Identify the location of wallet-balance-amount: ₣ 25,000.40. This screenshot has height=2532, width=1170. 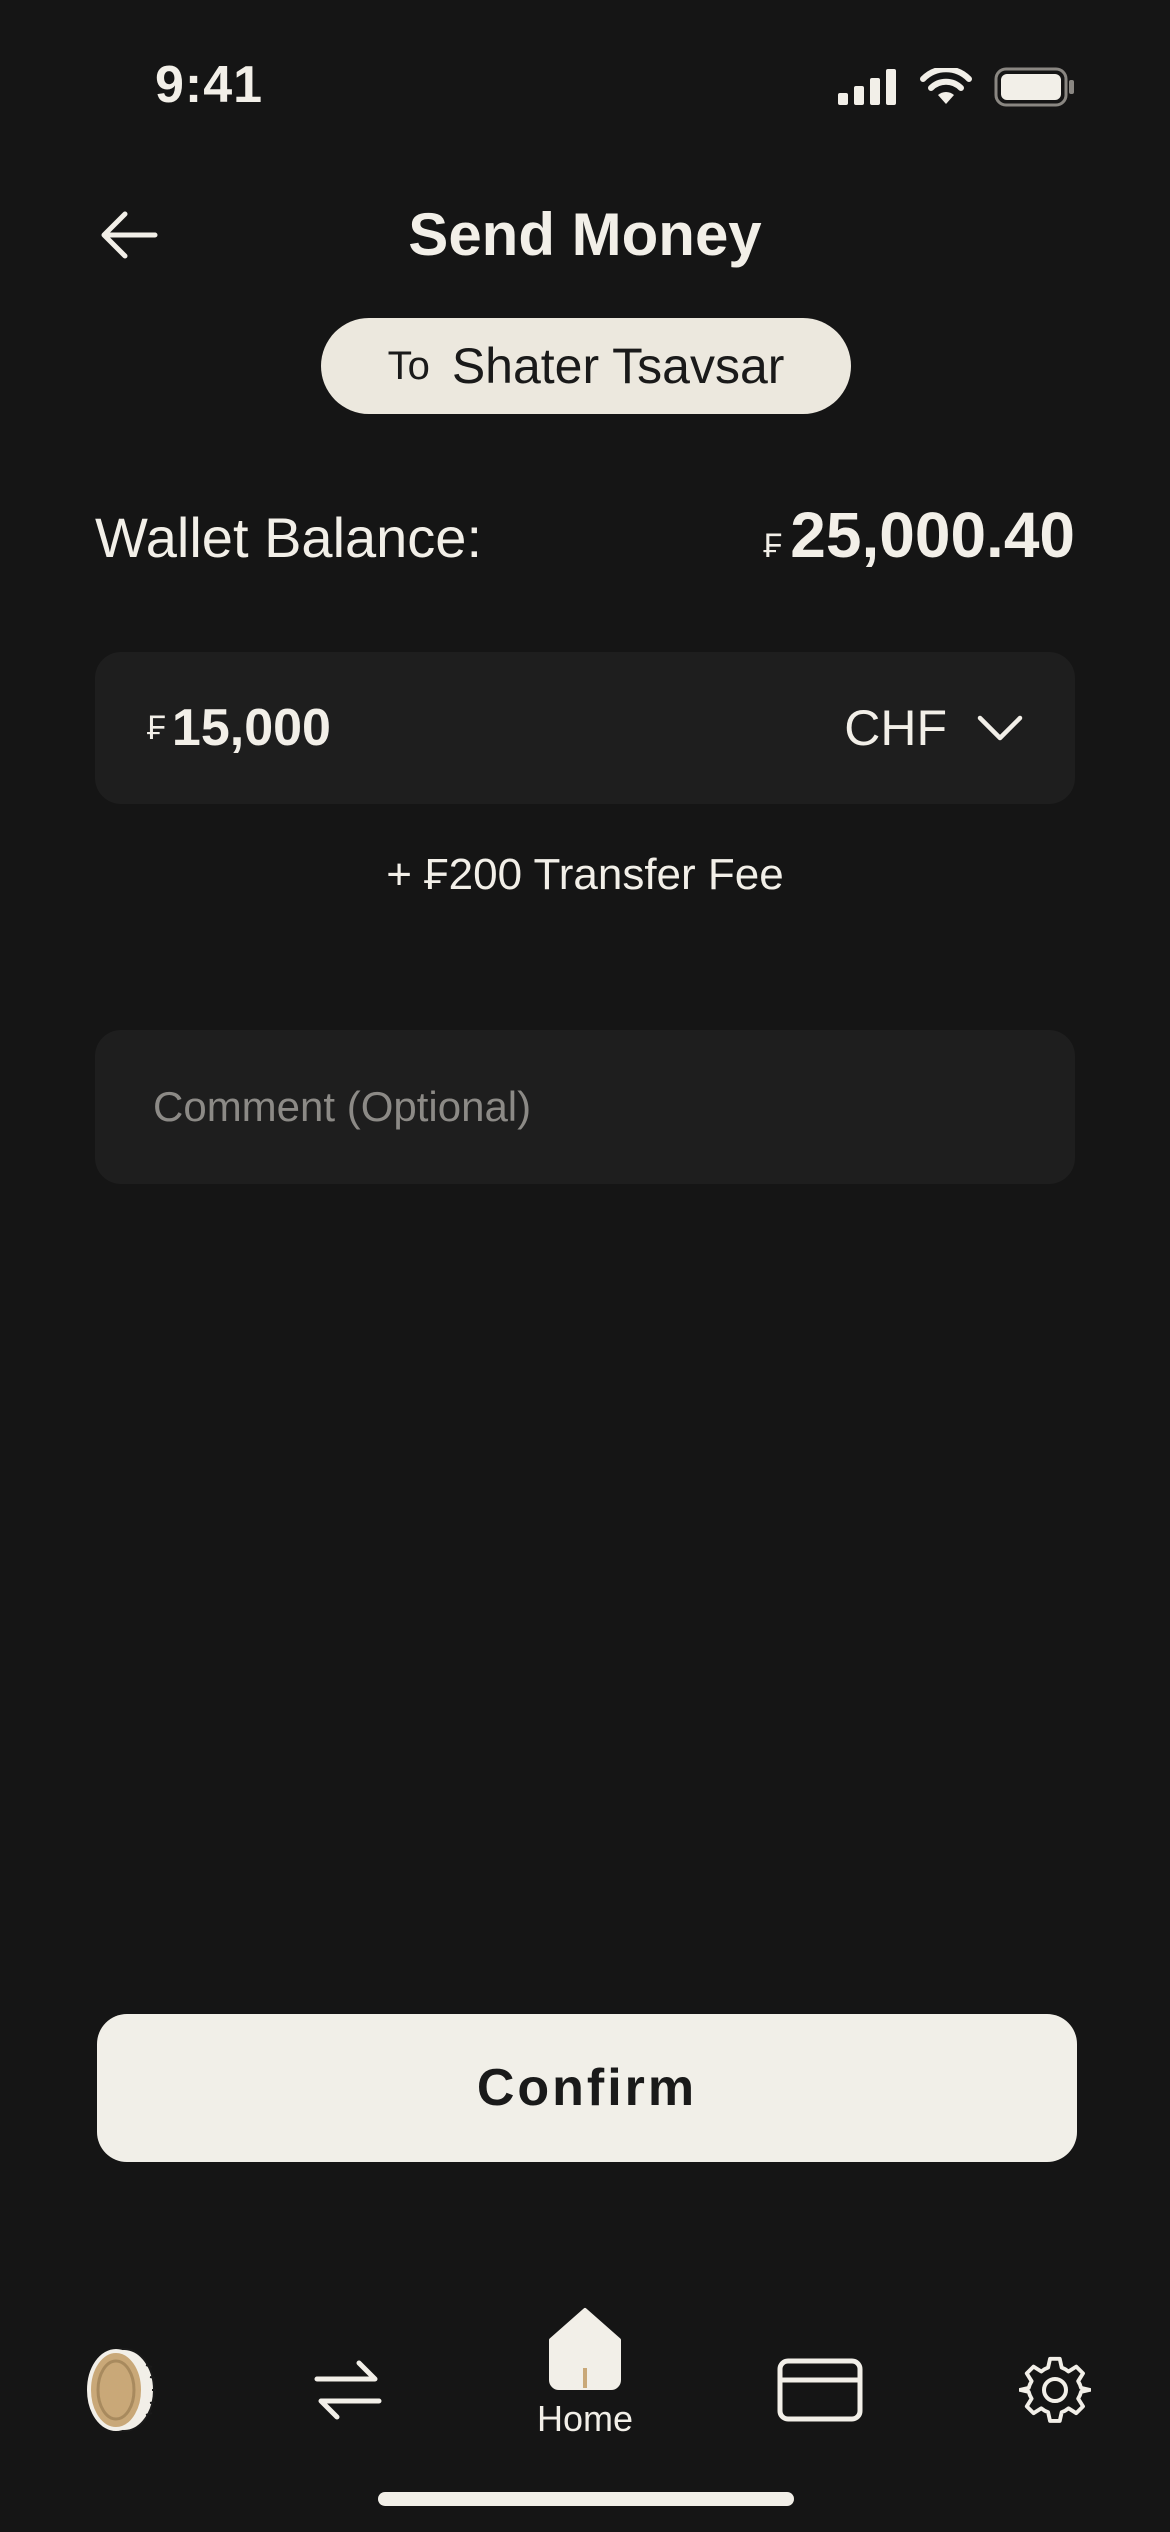
(919, 535).